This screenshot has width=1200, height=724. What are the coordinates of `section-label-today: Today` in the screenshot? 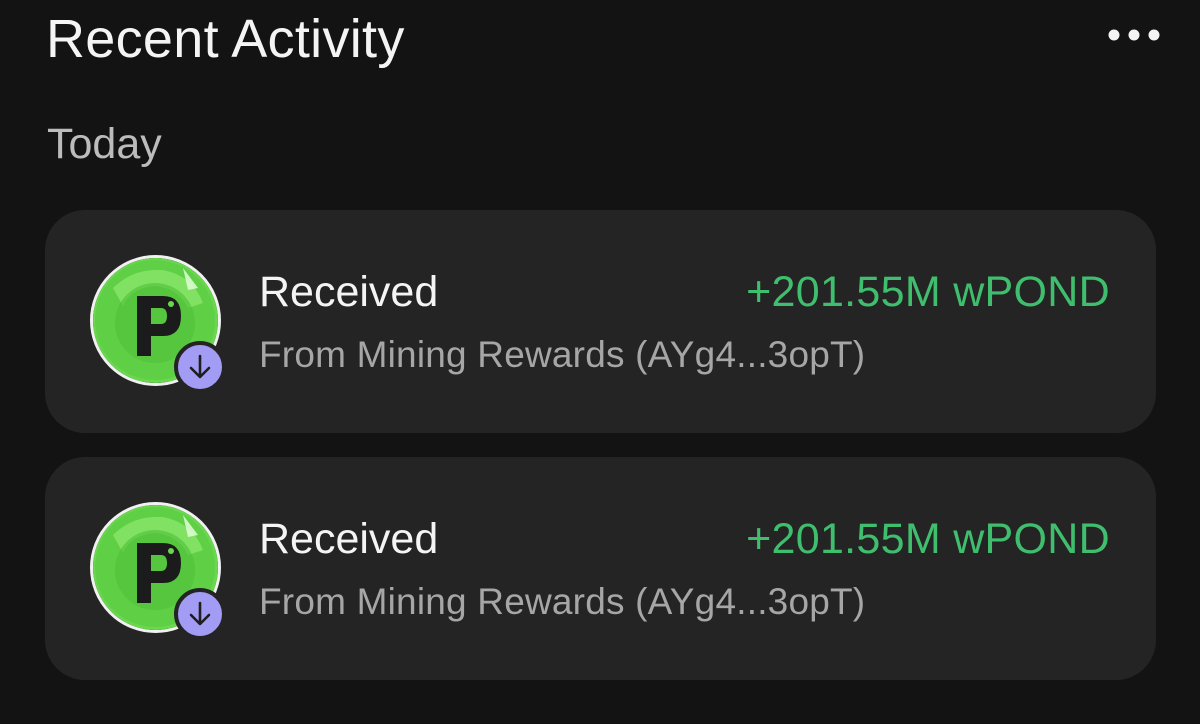 It's located at (104, 144).